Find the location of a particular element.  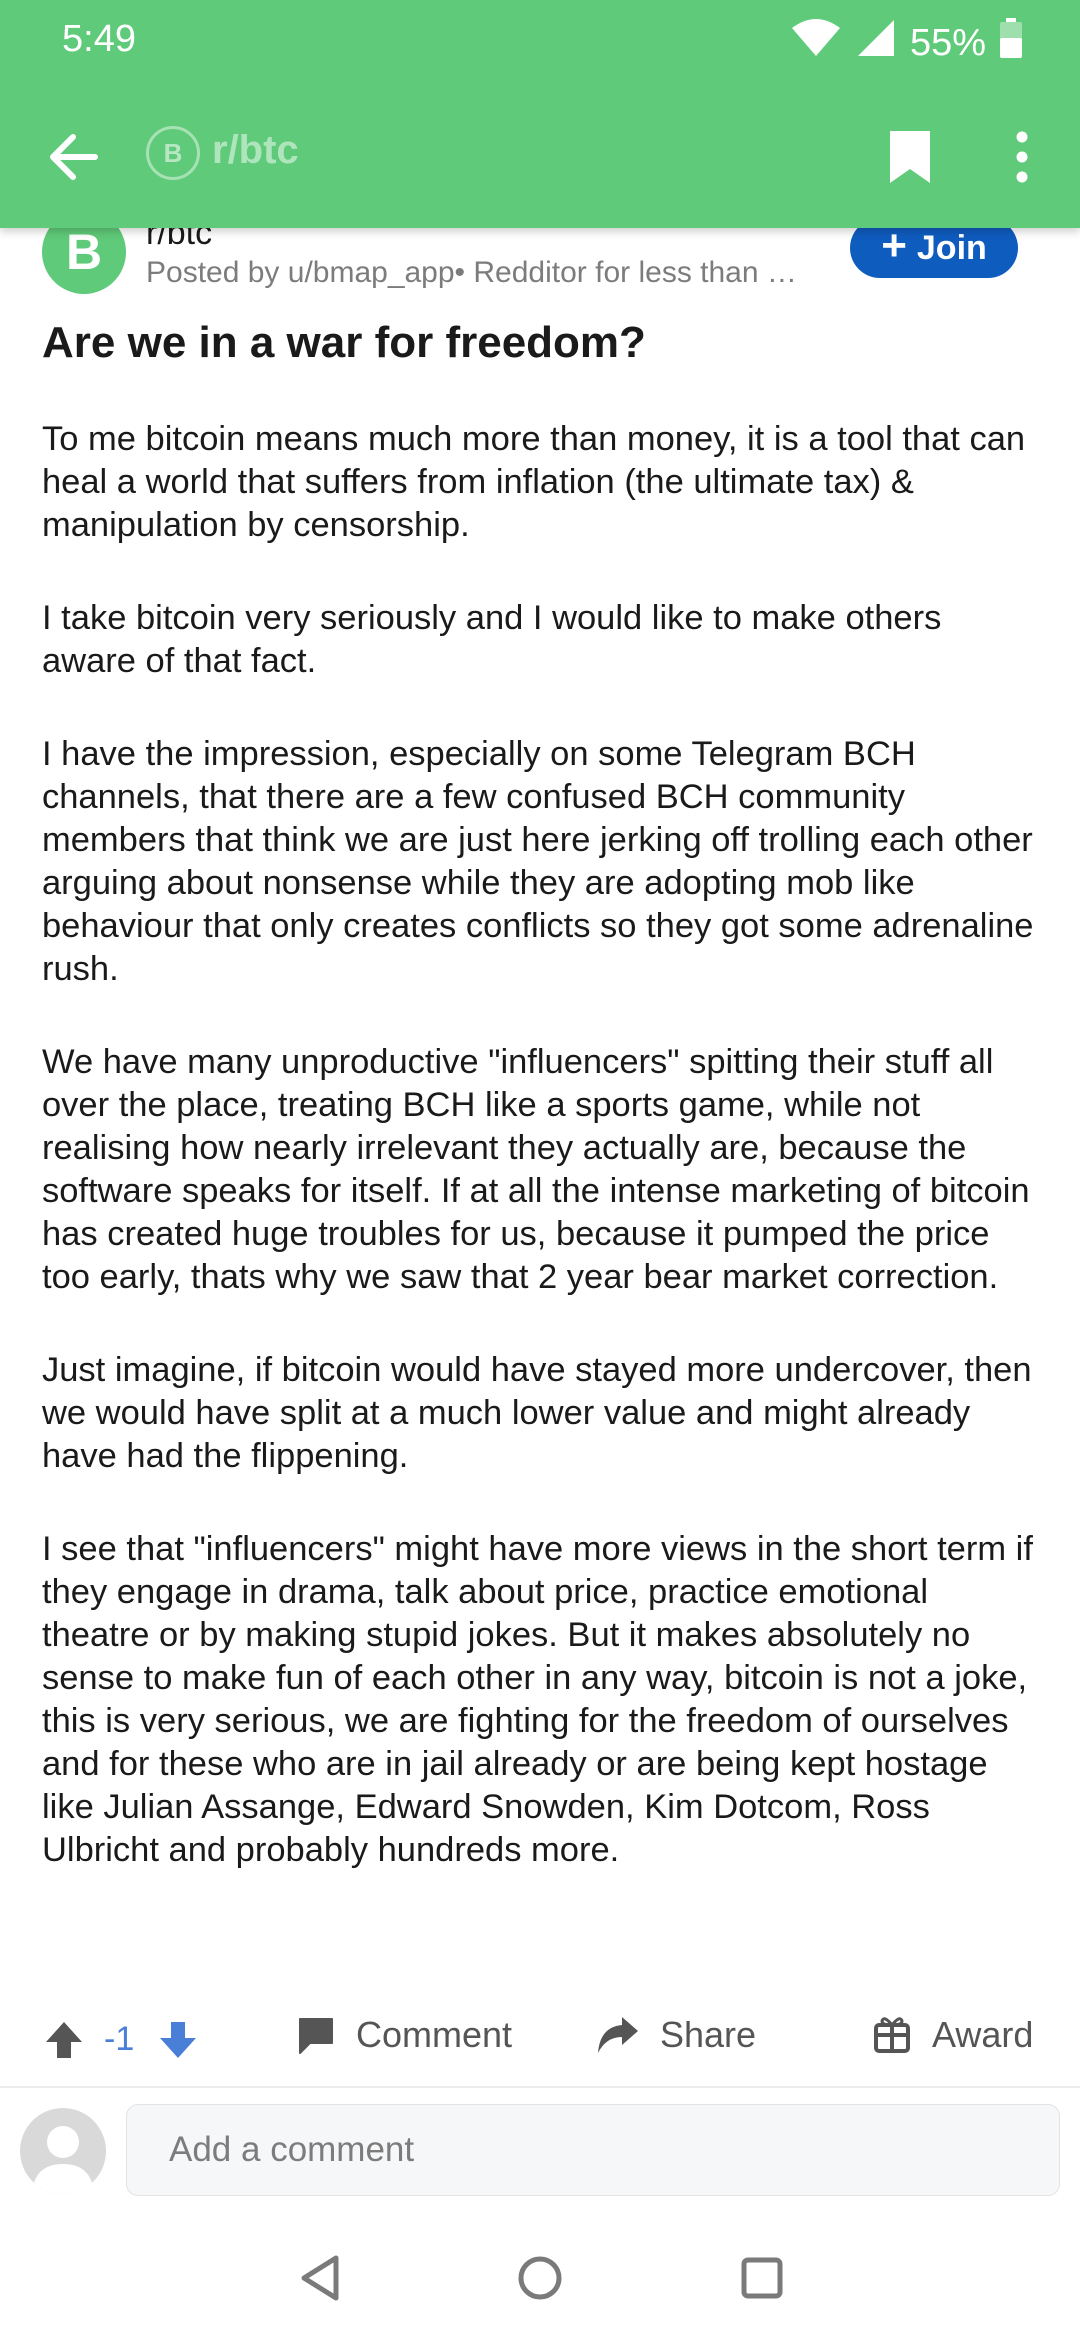

nav-recents-button is located at coordinates (762, 2278).